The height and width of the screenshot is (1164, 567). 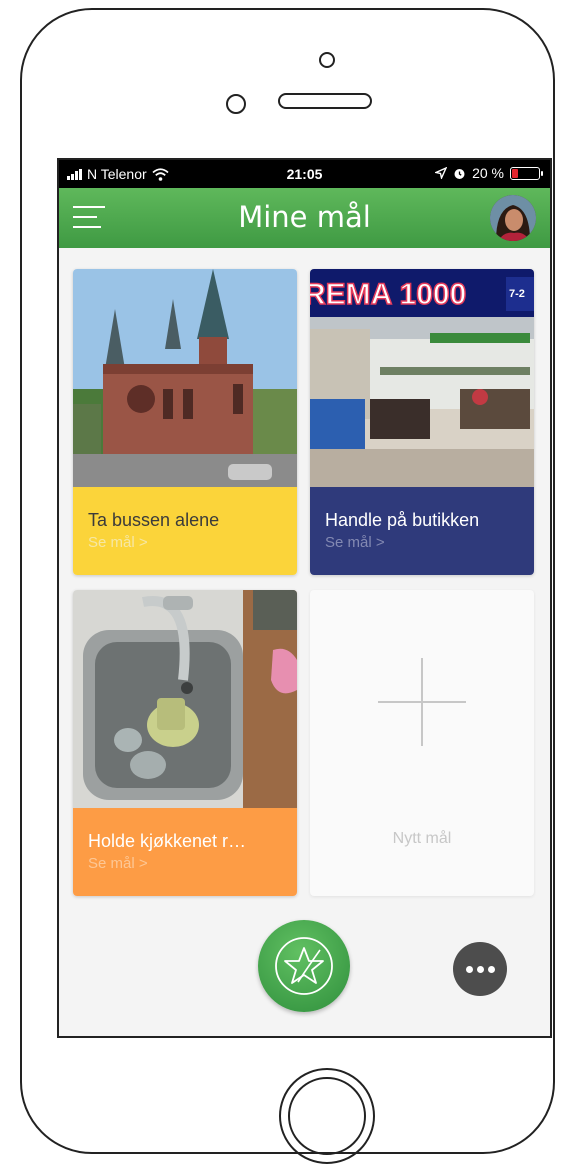 I want to click on kitchen-sink-photo, so click(x=185, y=699).